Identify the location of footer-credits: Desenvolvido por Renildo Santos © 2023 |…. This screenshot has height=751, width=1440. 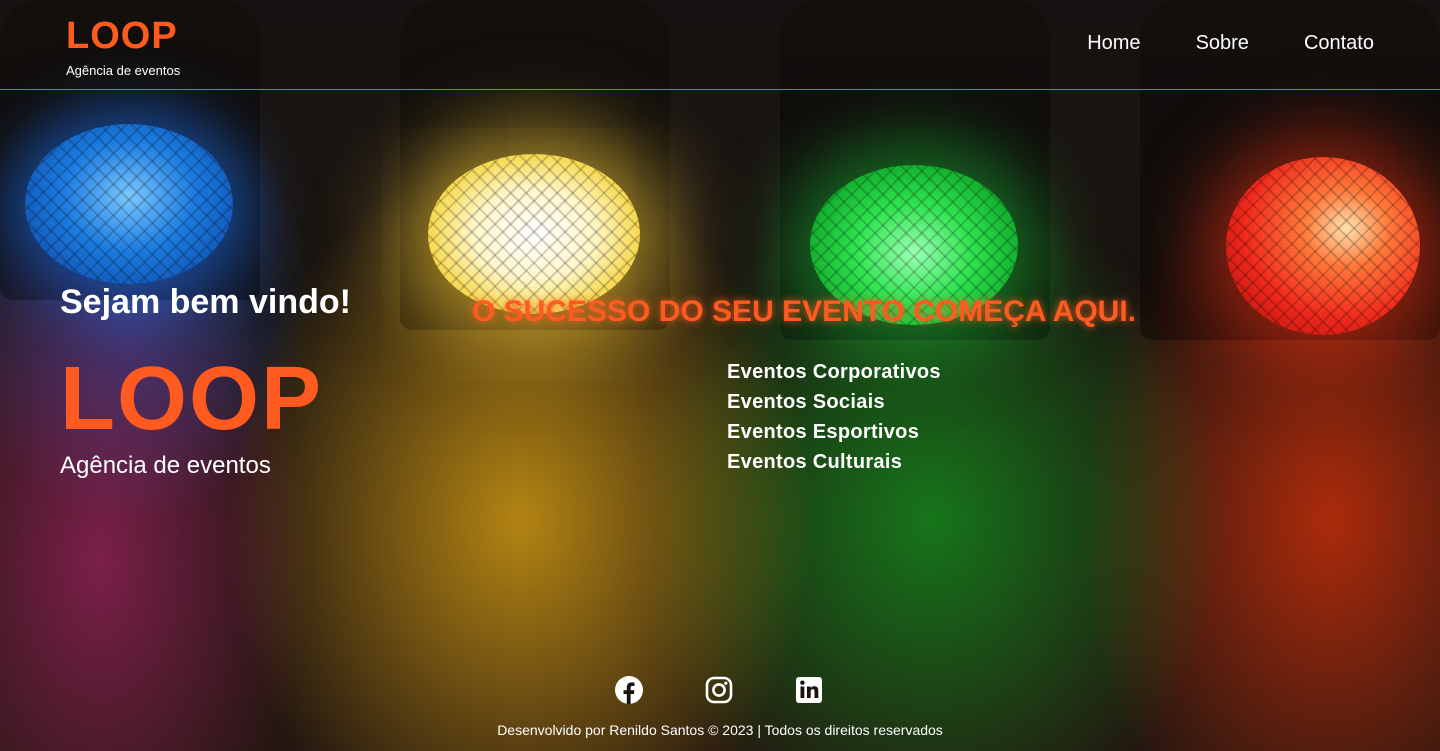
(720, 730).